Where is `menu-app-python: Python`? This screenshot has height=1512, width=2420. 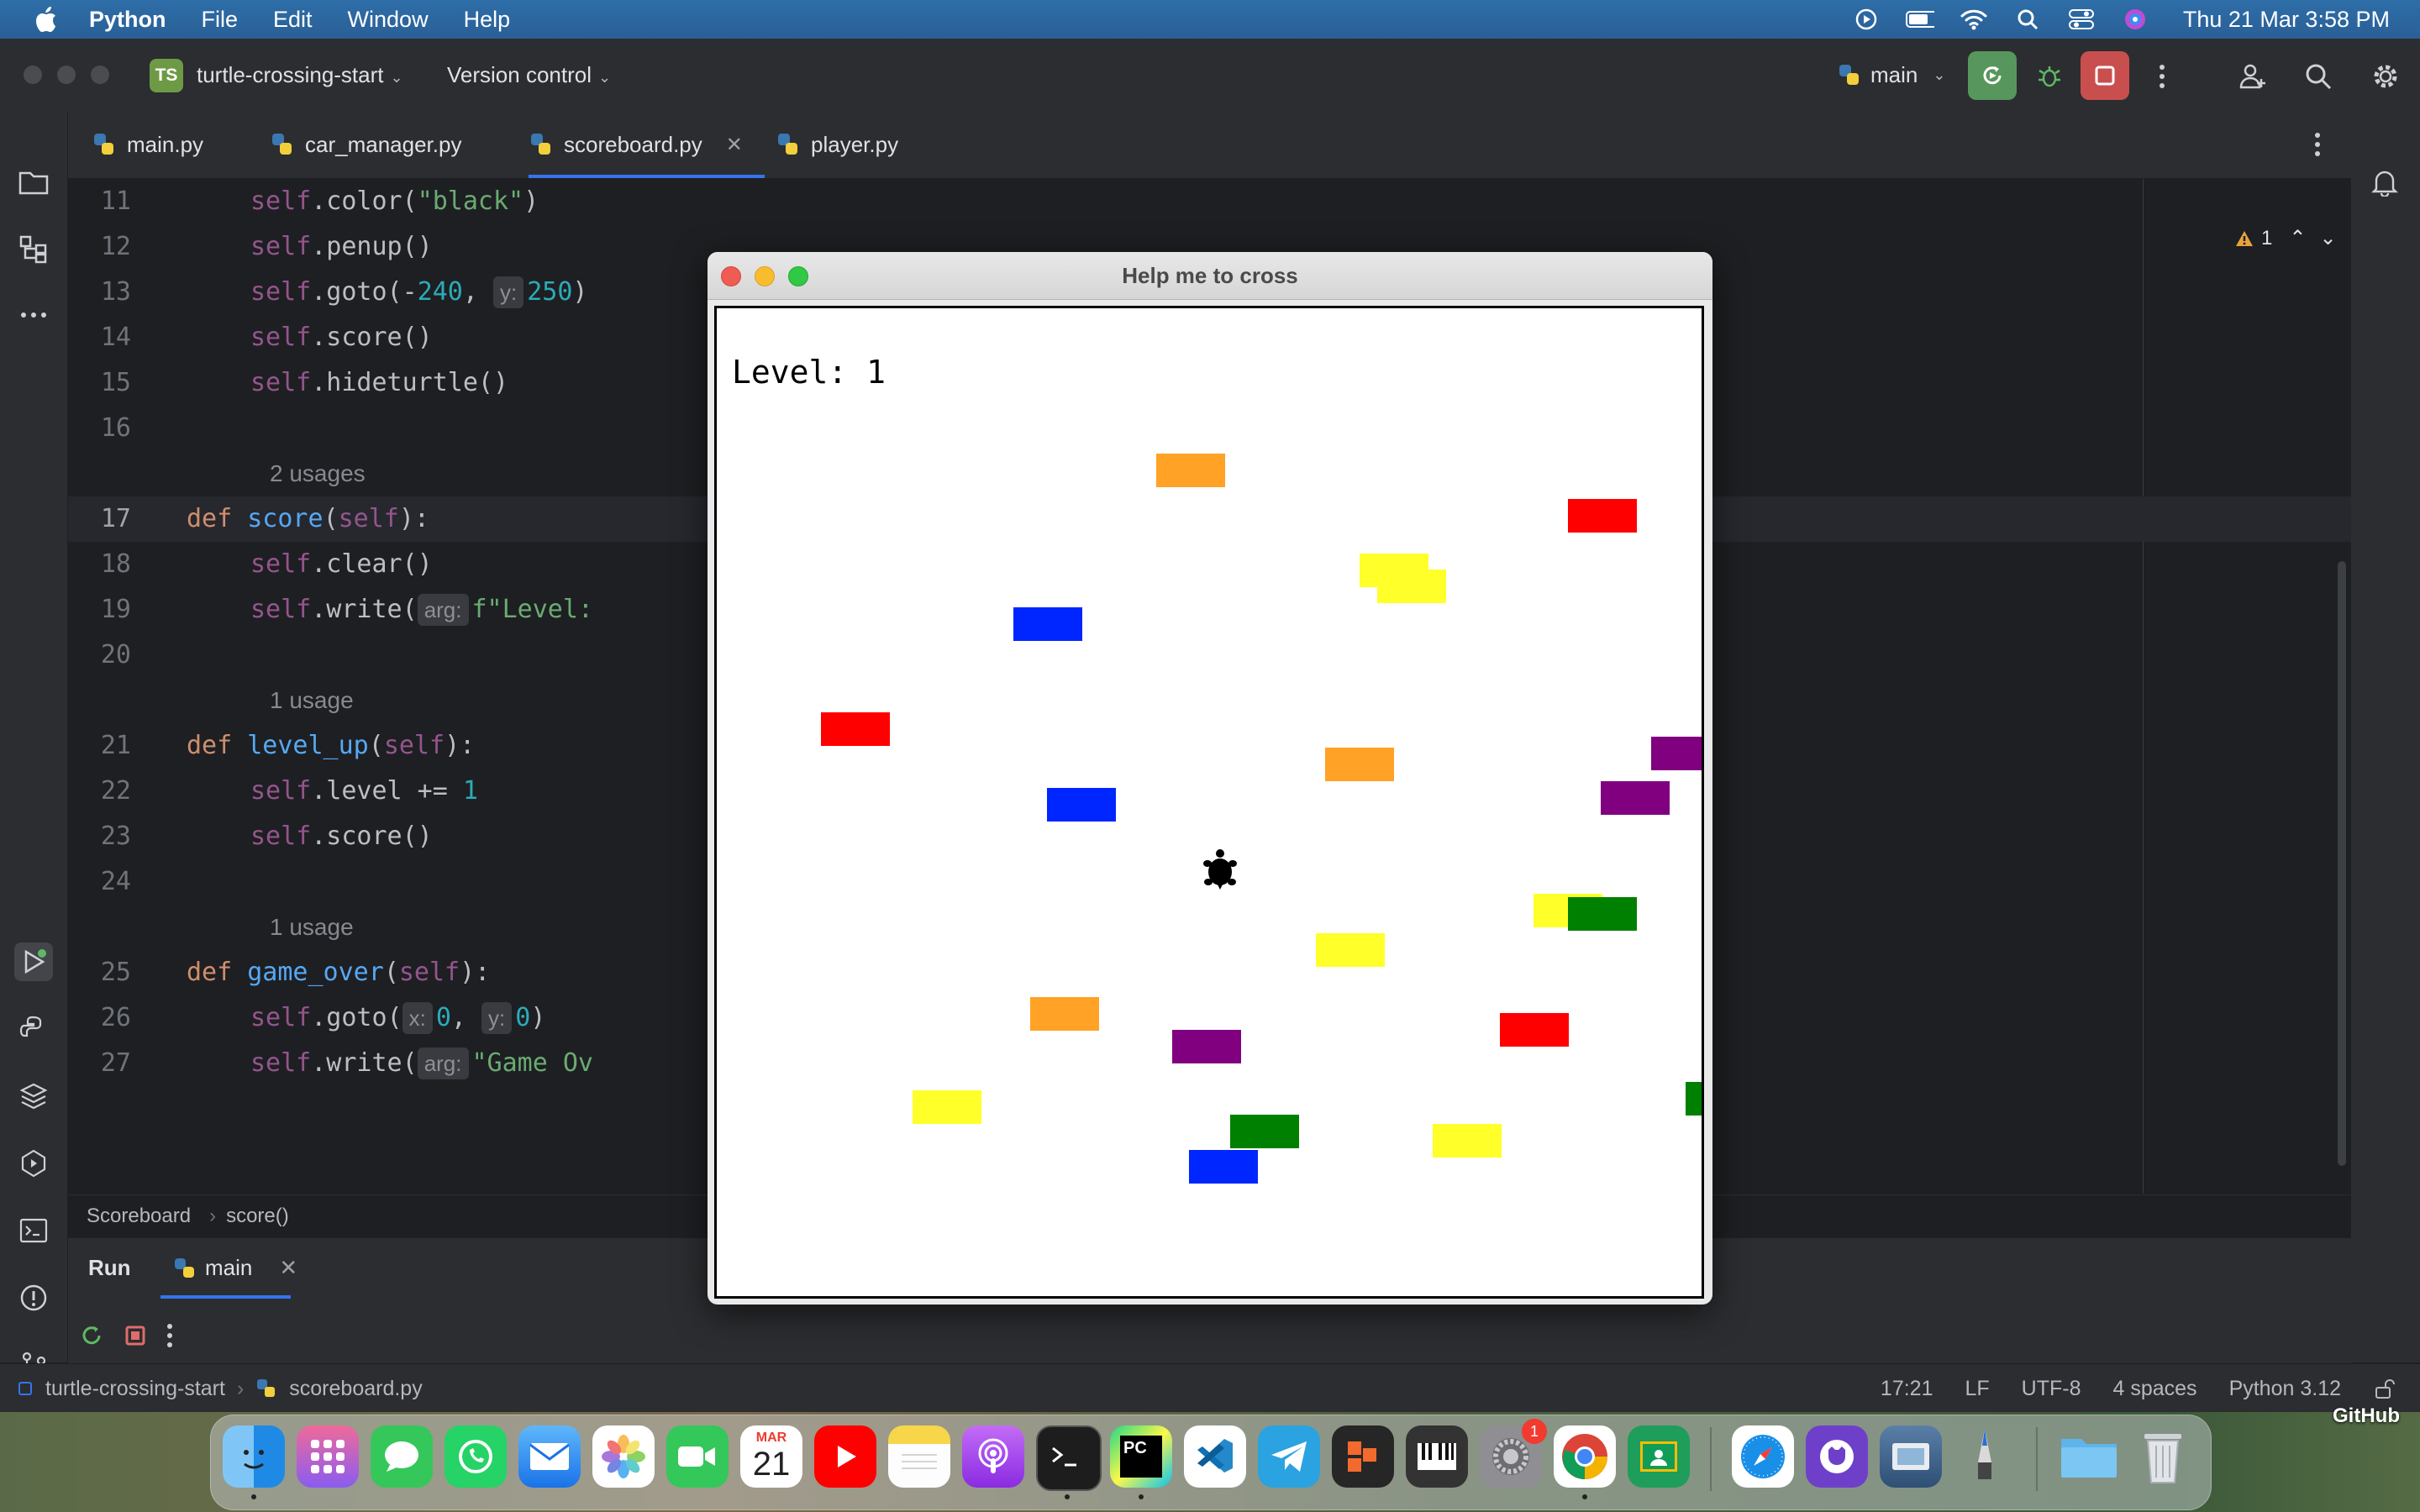 menu-app-python: Python is located at coordinates (128, 20).